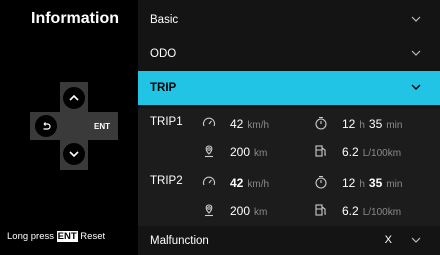 Image resolution: width=440 pixels, height=255 pixels. I want to click on menu-item-basic-label: Basic, so click(164, 19).